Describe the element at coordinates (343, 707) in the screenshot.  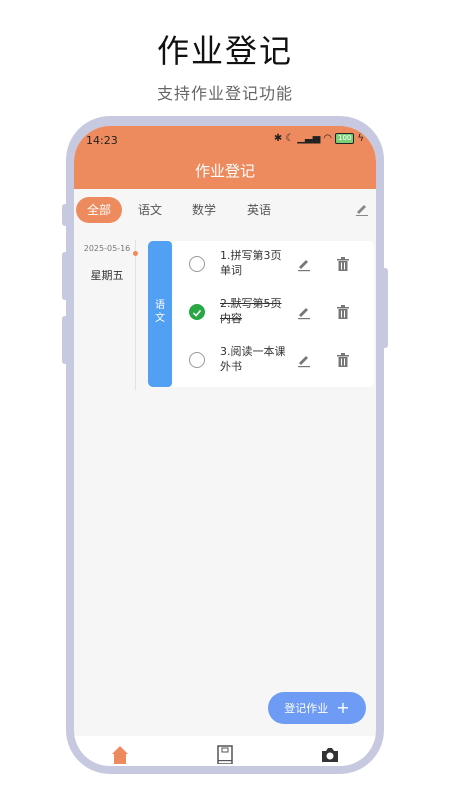
I see `plus-icon: +` at that location.